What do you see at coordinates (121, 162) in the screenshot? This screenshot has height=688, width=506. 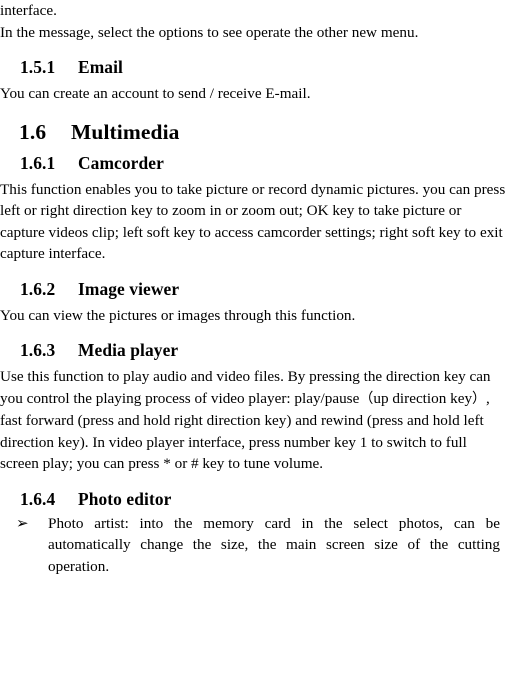 I see `heading-camcorder-title: Camcorder` at bounding box center [121, 162].